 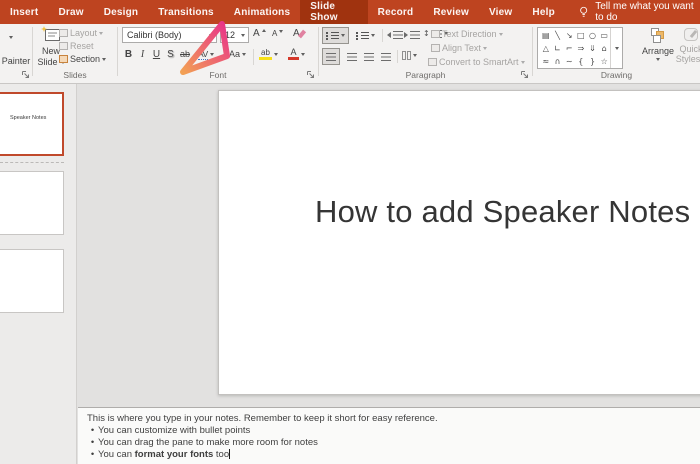 I want to click on align-text-icon, so click(x=435, y=48).